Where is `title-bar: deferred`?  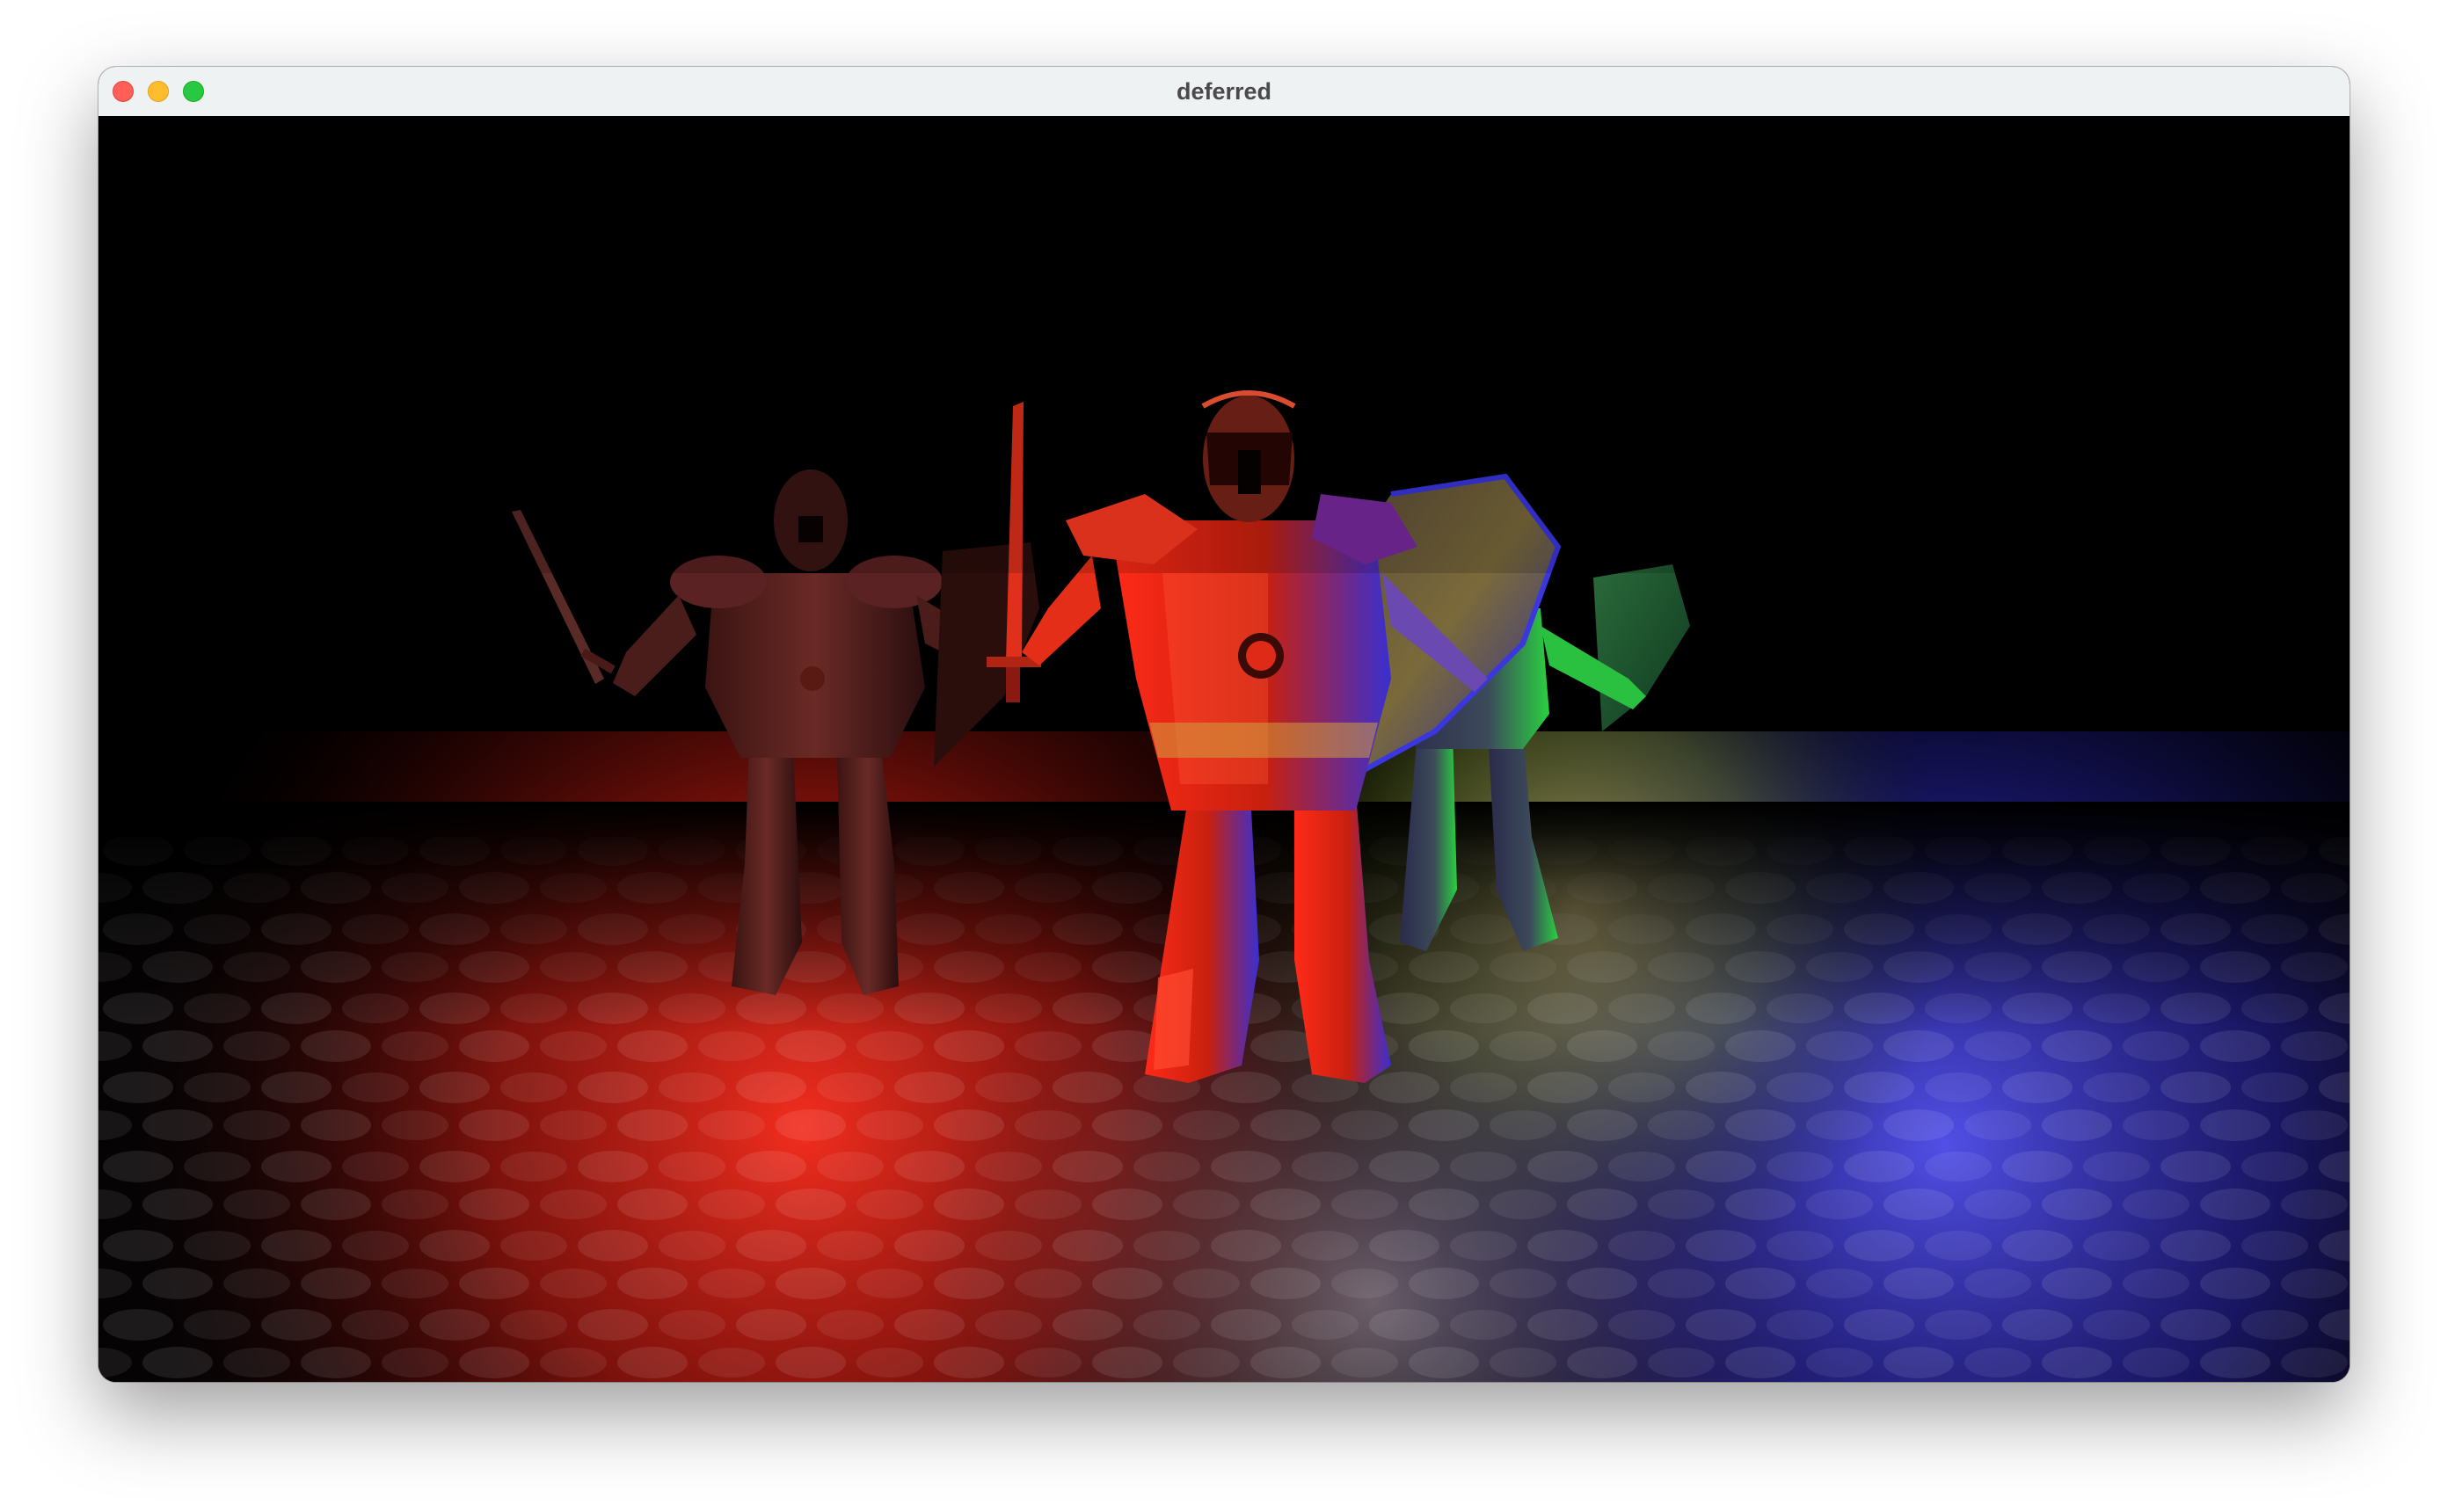
title-bar: deferred is located at coordinates (1224, 92).